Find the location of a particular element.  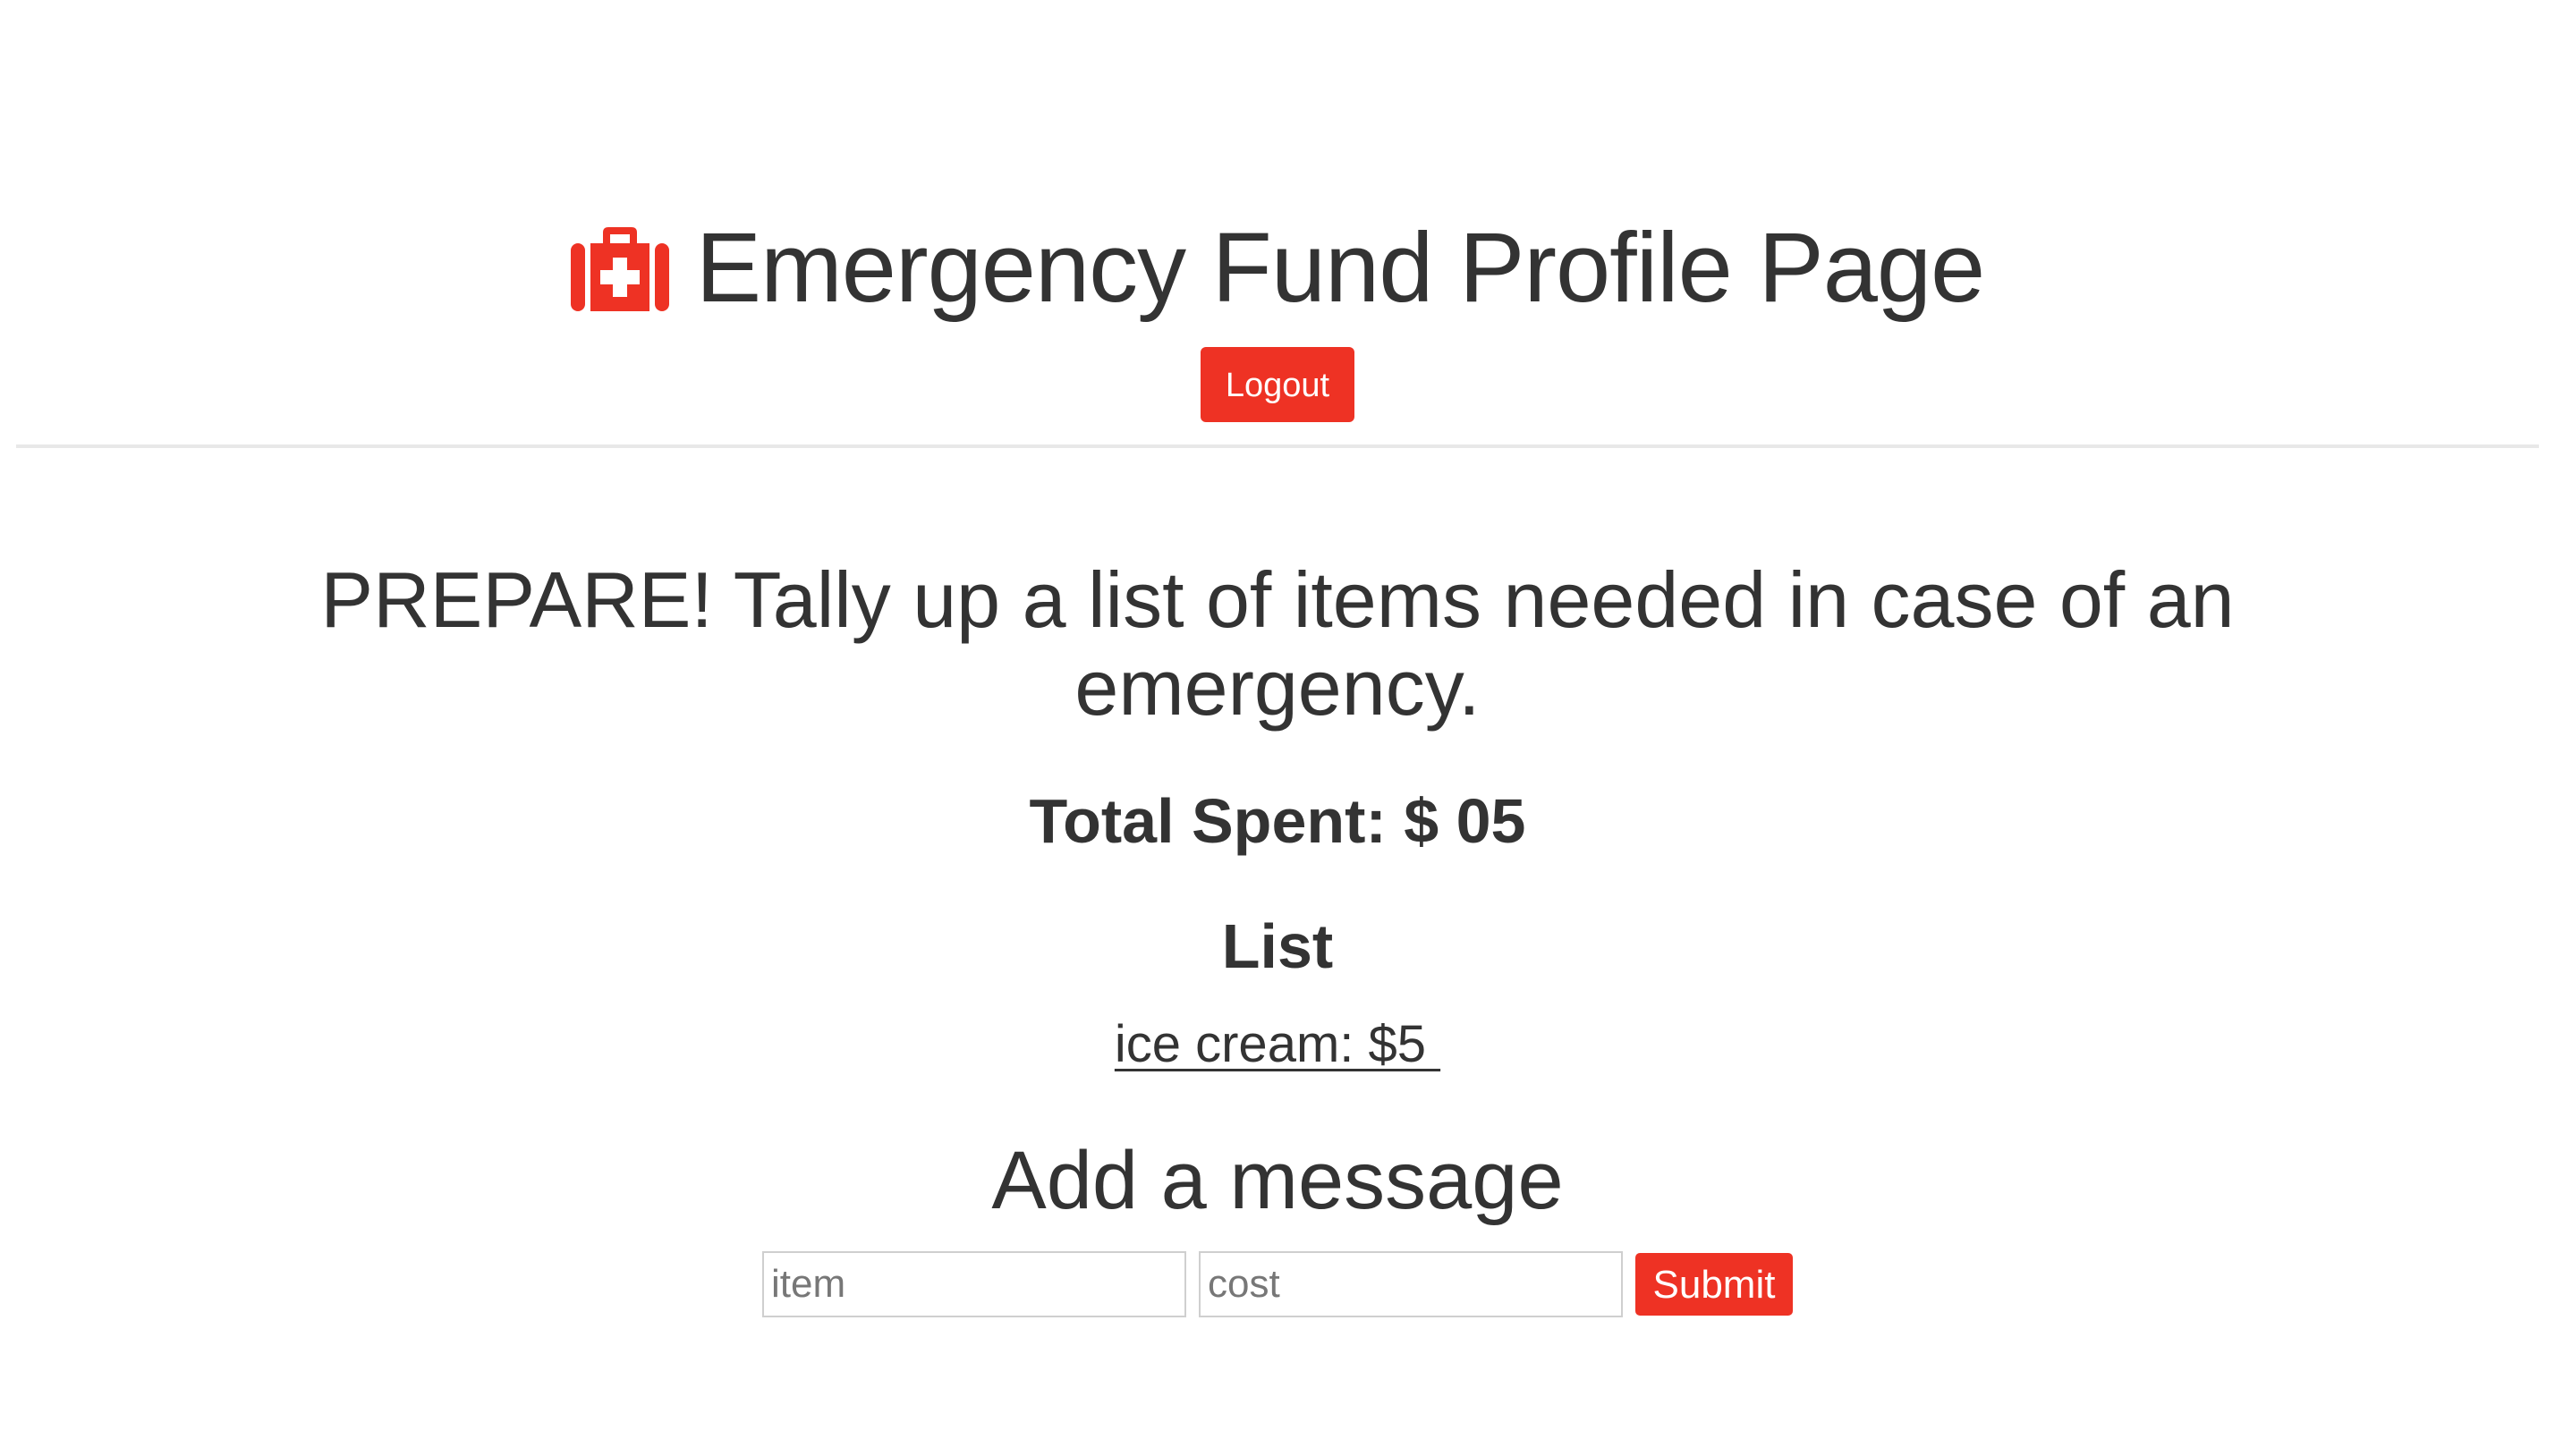

submit-button: Submit is located at coordinates (1714, 1284).